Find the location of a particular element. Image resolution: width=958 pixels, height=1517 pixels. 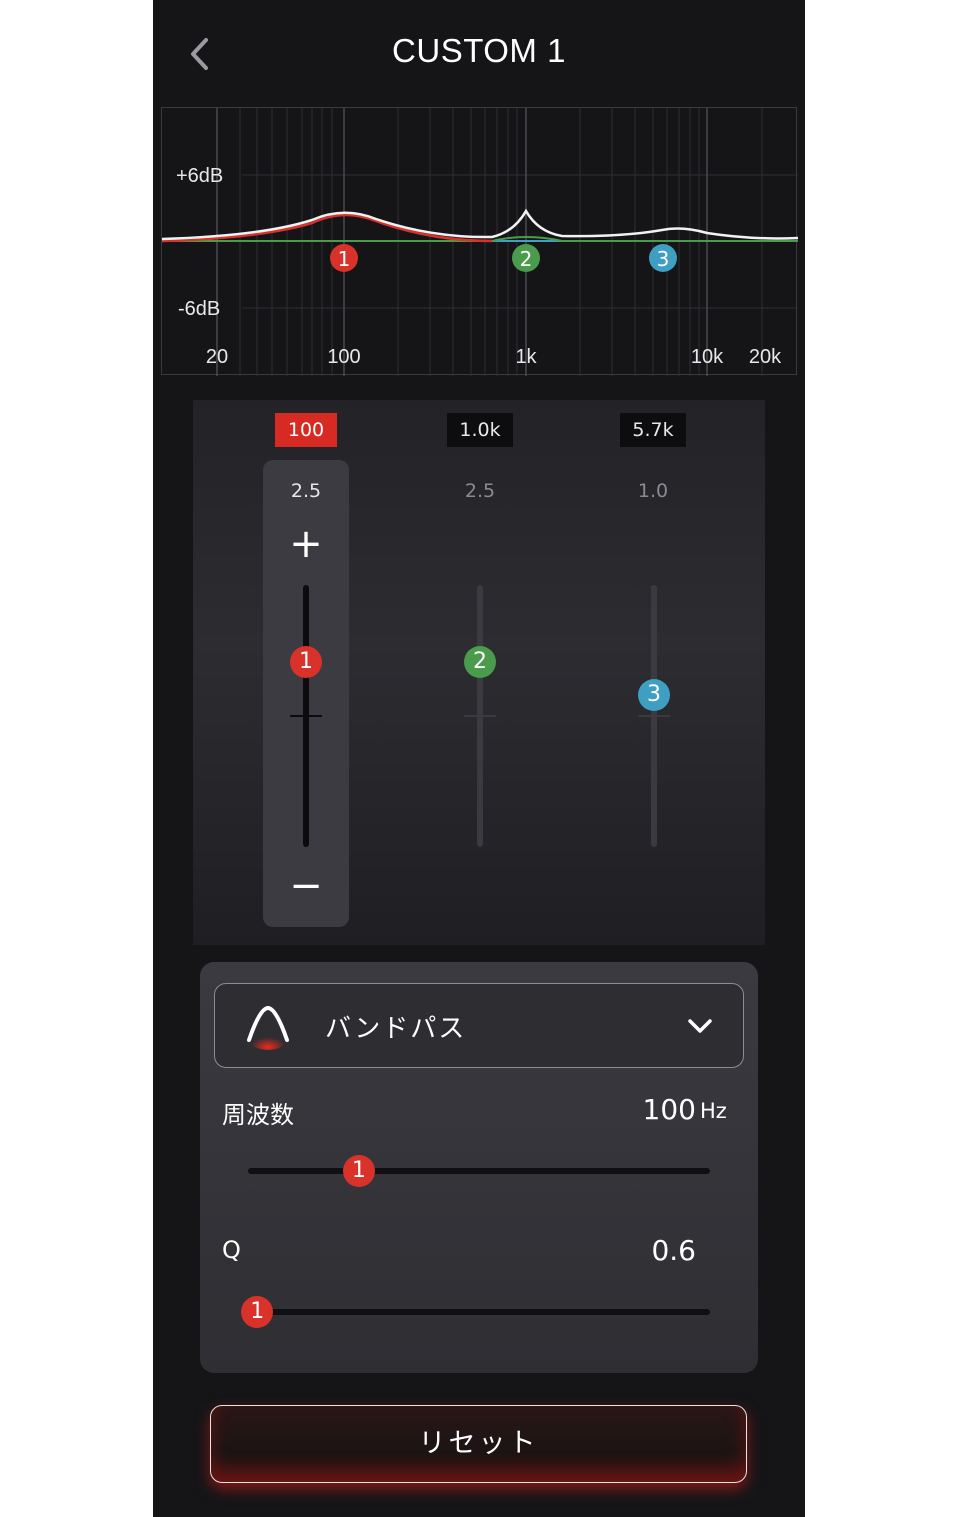

graph-marker-label-2: 2 is located at coordinates (526, 259).